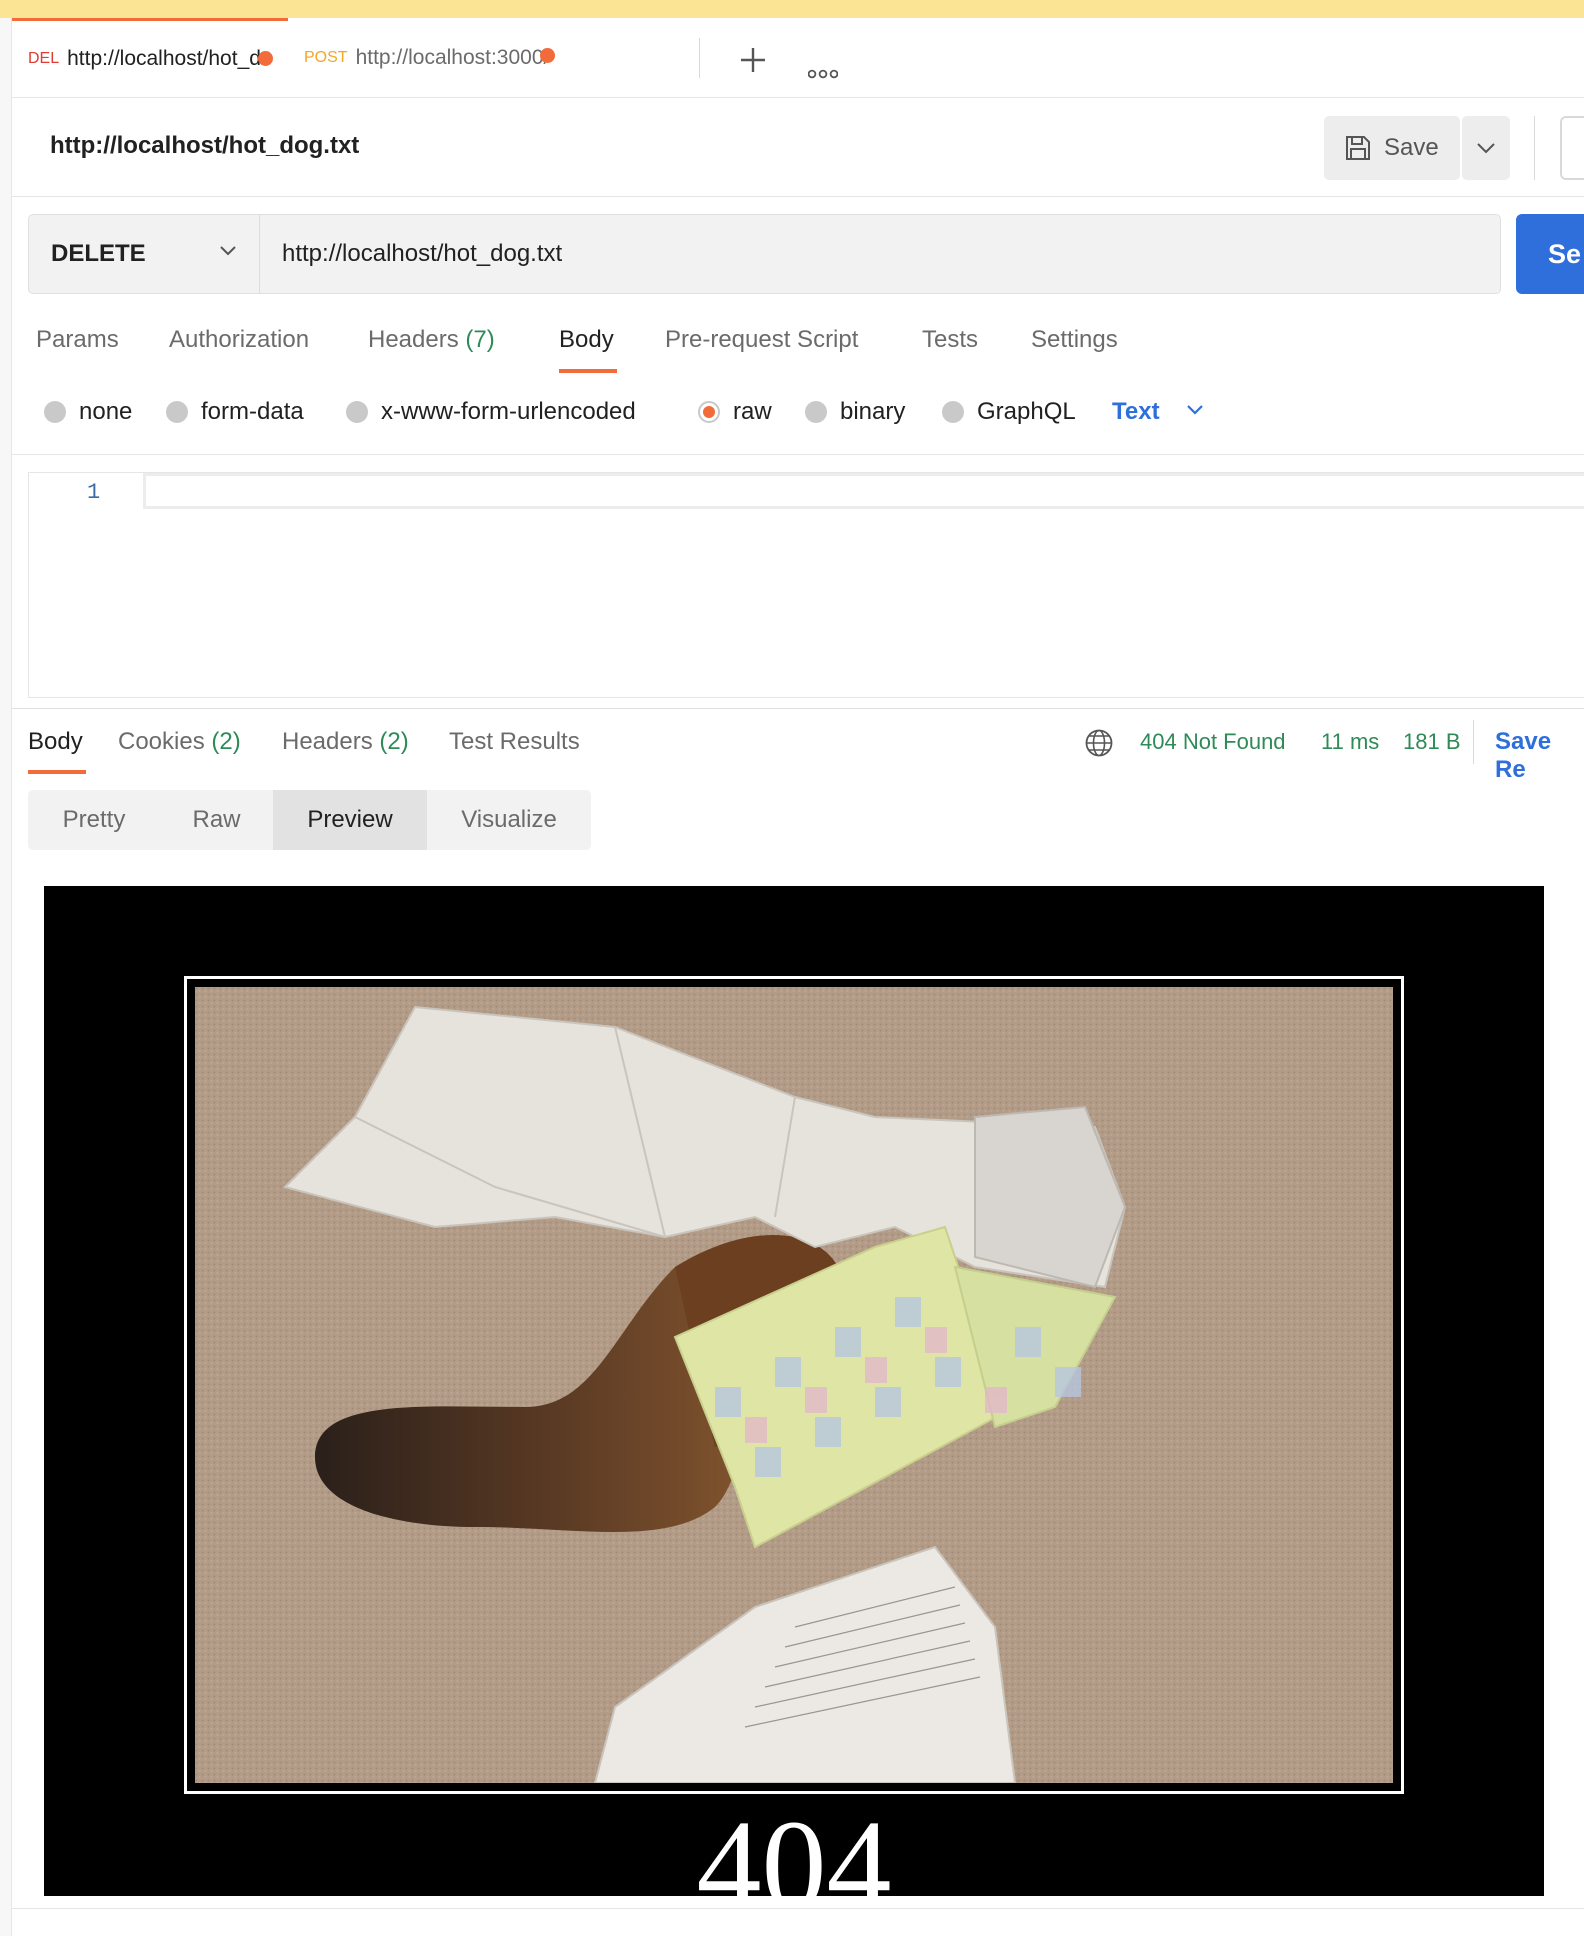 This screenshot has width=1584, height=1936. Describe the element at coordinates (327, 741) in the screenshot. I see `response-tab-headers-label: Headers` at that location.